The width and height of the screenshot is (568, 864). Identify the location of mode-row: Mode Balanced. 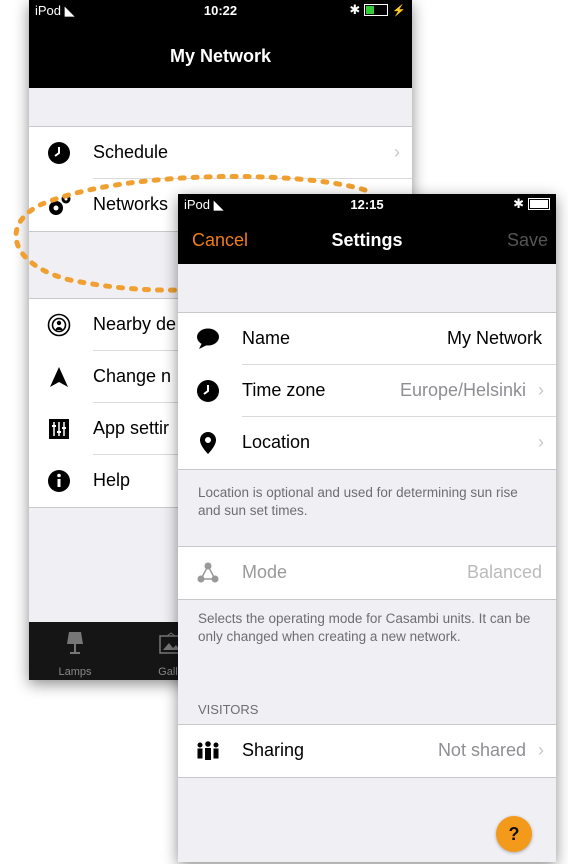
(367, 573).